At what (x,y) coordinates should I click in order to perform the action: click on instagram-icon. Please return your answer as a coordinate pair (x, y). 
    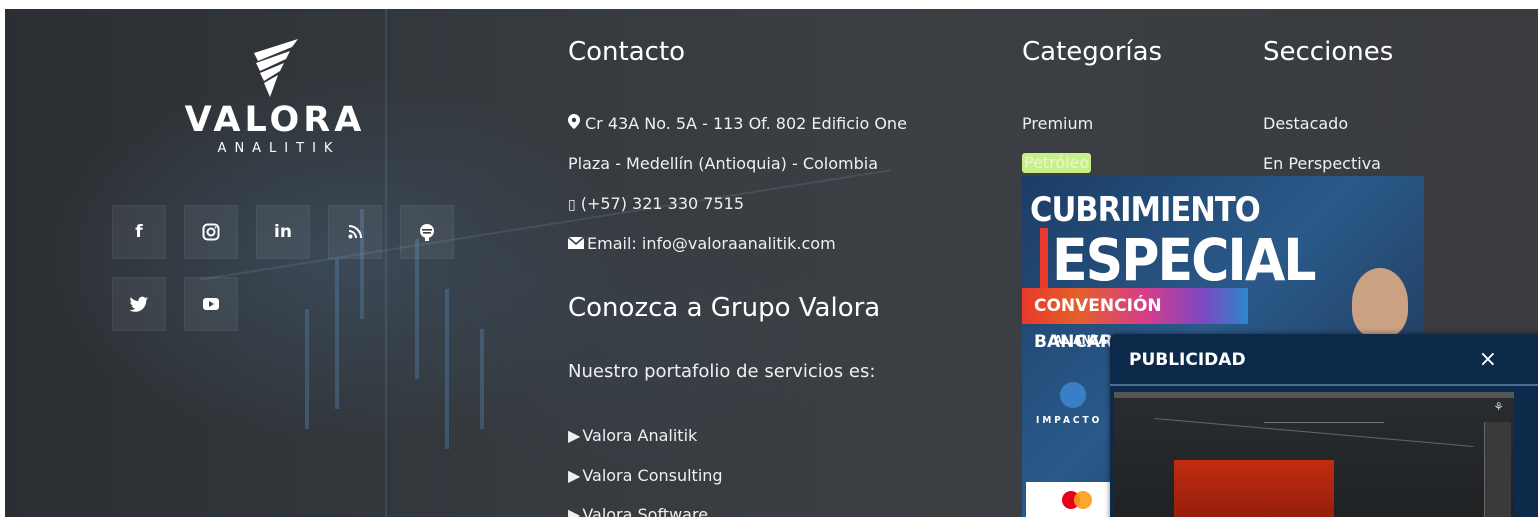
    Looking at the image, I should click on (211, 232).